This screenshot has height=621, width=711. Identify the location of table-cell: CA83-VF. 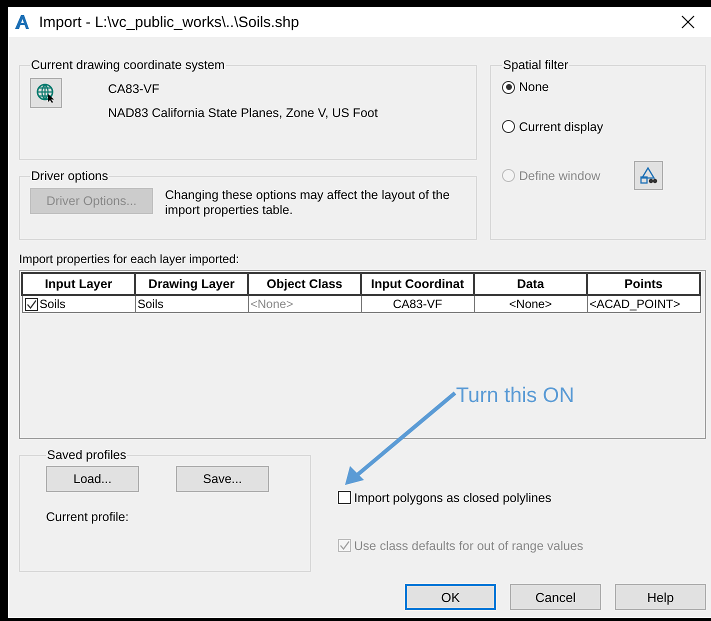
(417, 303).